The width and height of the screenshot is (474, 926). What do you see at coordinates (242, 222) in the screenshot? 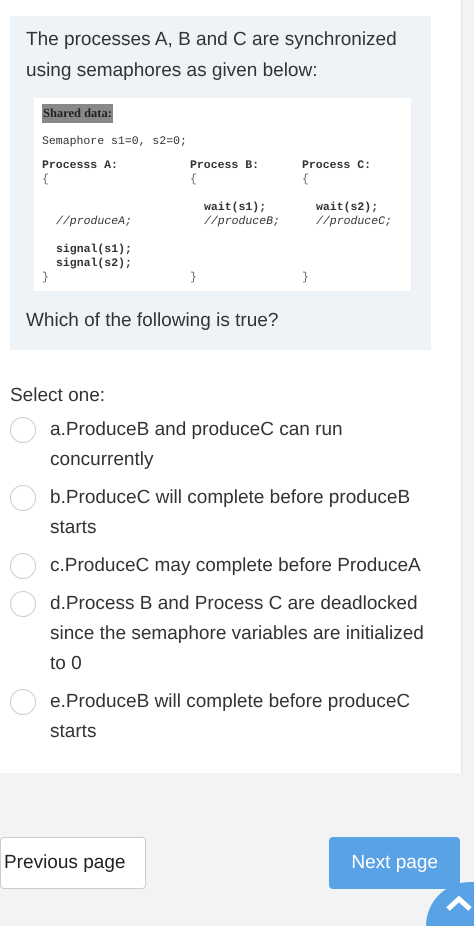
I see `code-line: //produceB;` at bounding box center [242, 222].